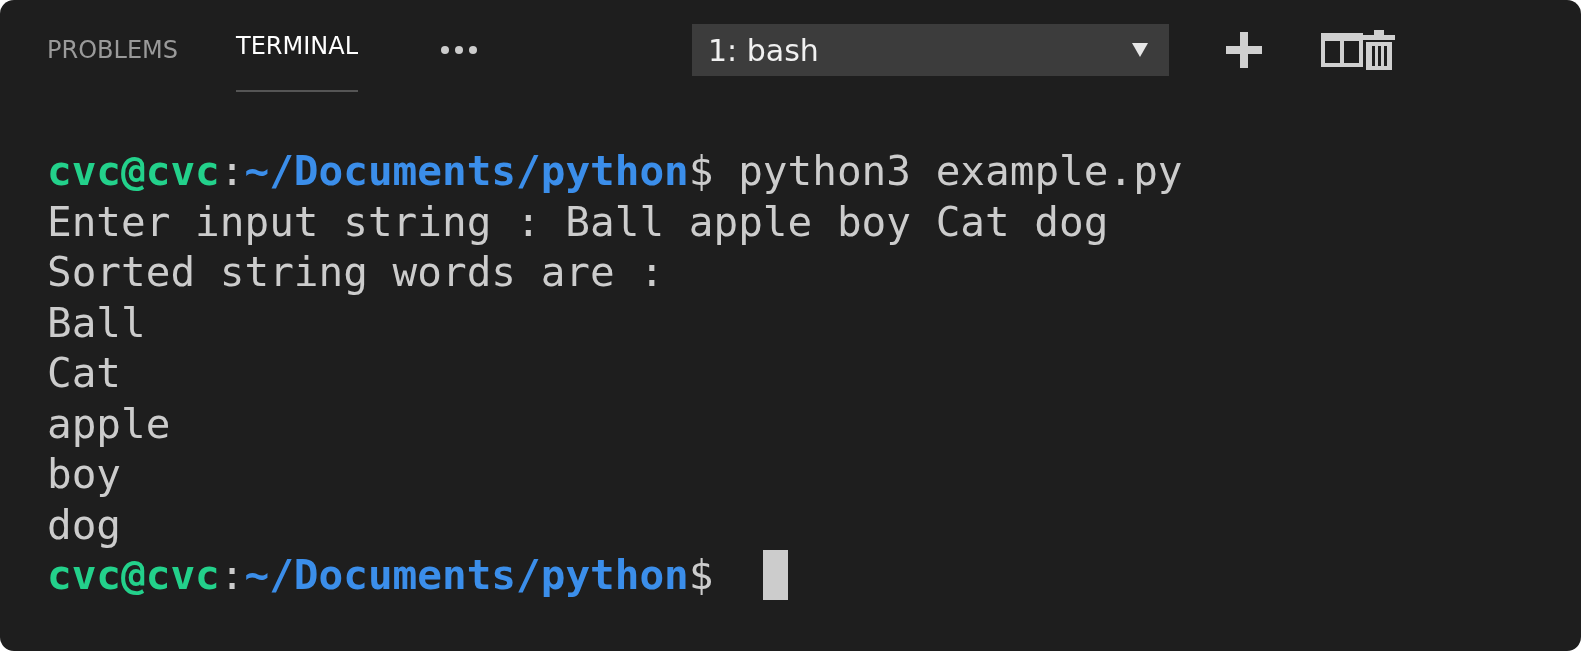 Image resolution: width=1581 pixels, height=651 pixels. I want to click on terminal-line: Cat, so click(84, 373).